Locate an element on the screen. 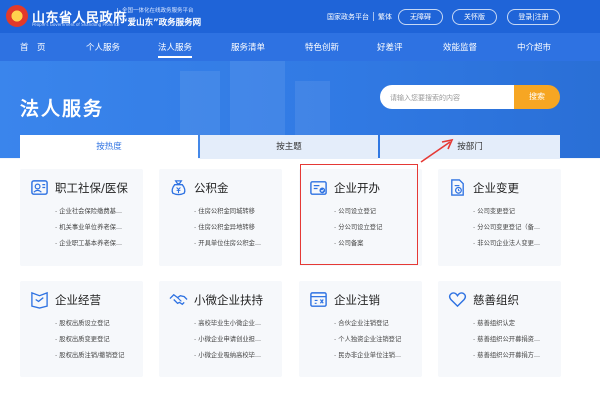  service-card-enterprise-opening: 企业开办 公司设立登记 分公司设立登记 公司备案 is located at coordinates (360, 217).